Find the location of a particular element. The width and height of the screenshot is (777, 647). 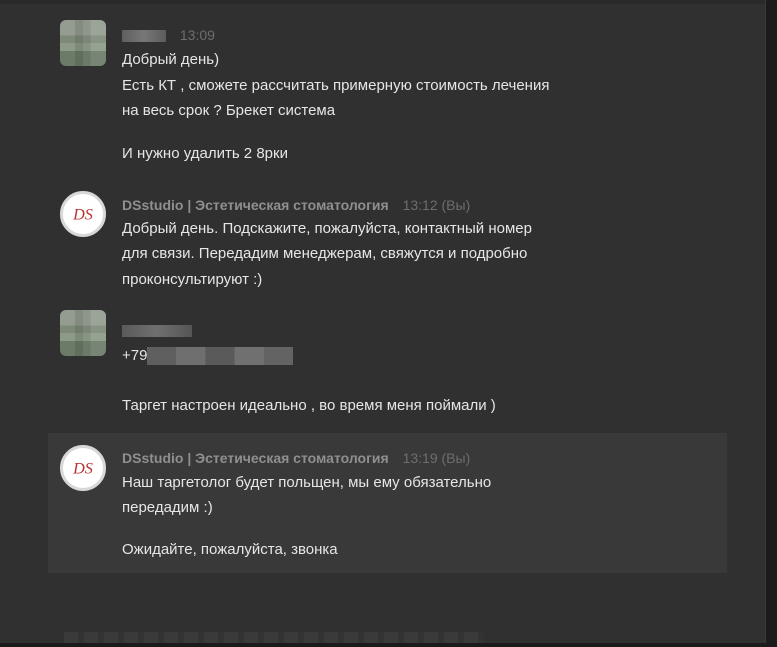

blurred-phone-digits is located at coordinates (220, 356).